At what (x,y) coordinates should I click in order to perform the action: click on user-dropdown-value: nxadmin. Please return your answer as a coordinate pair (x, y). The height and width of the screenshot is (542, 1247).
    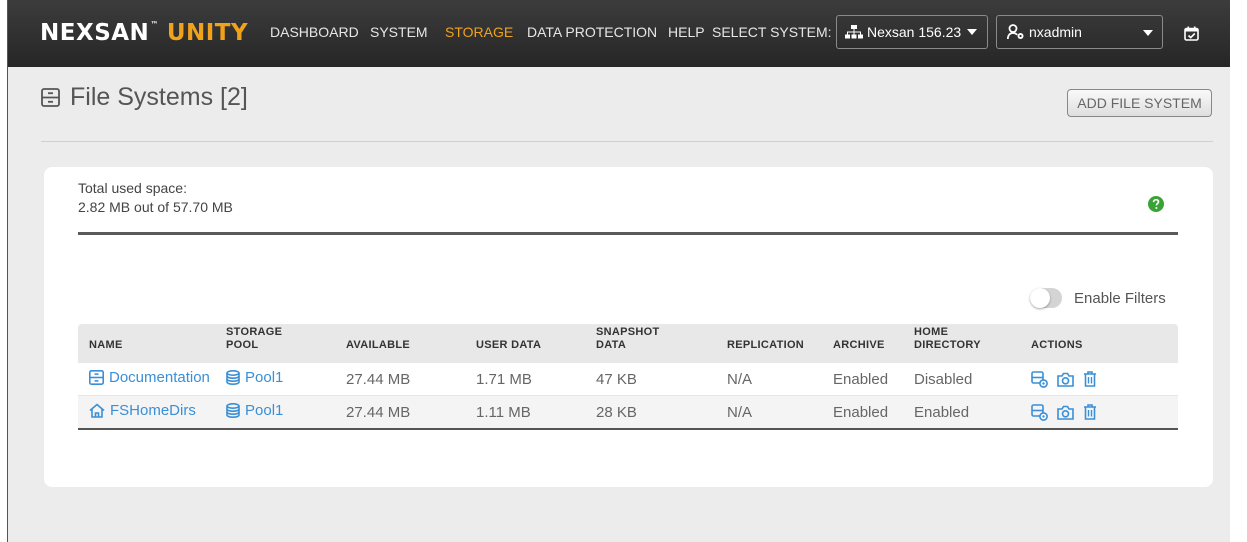
    Looking at the image, I should click on (1055, 32).